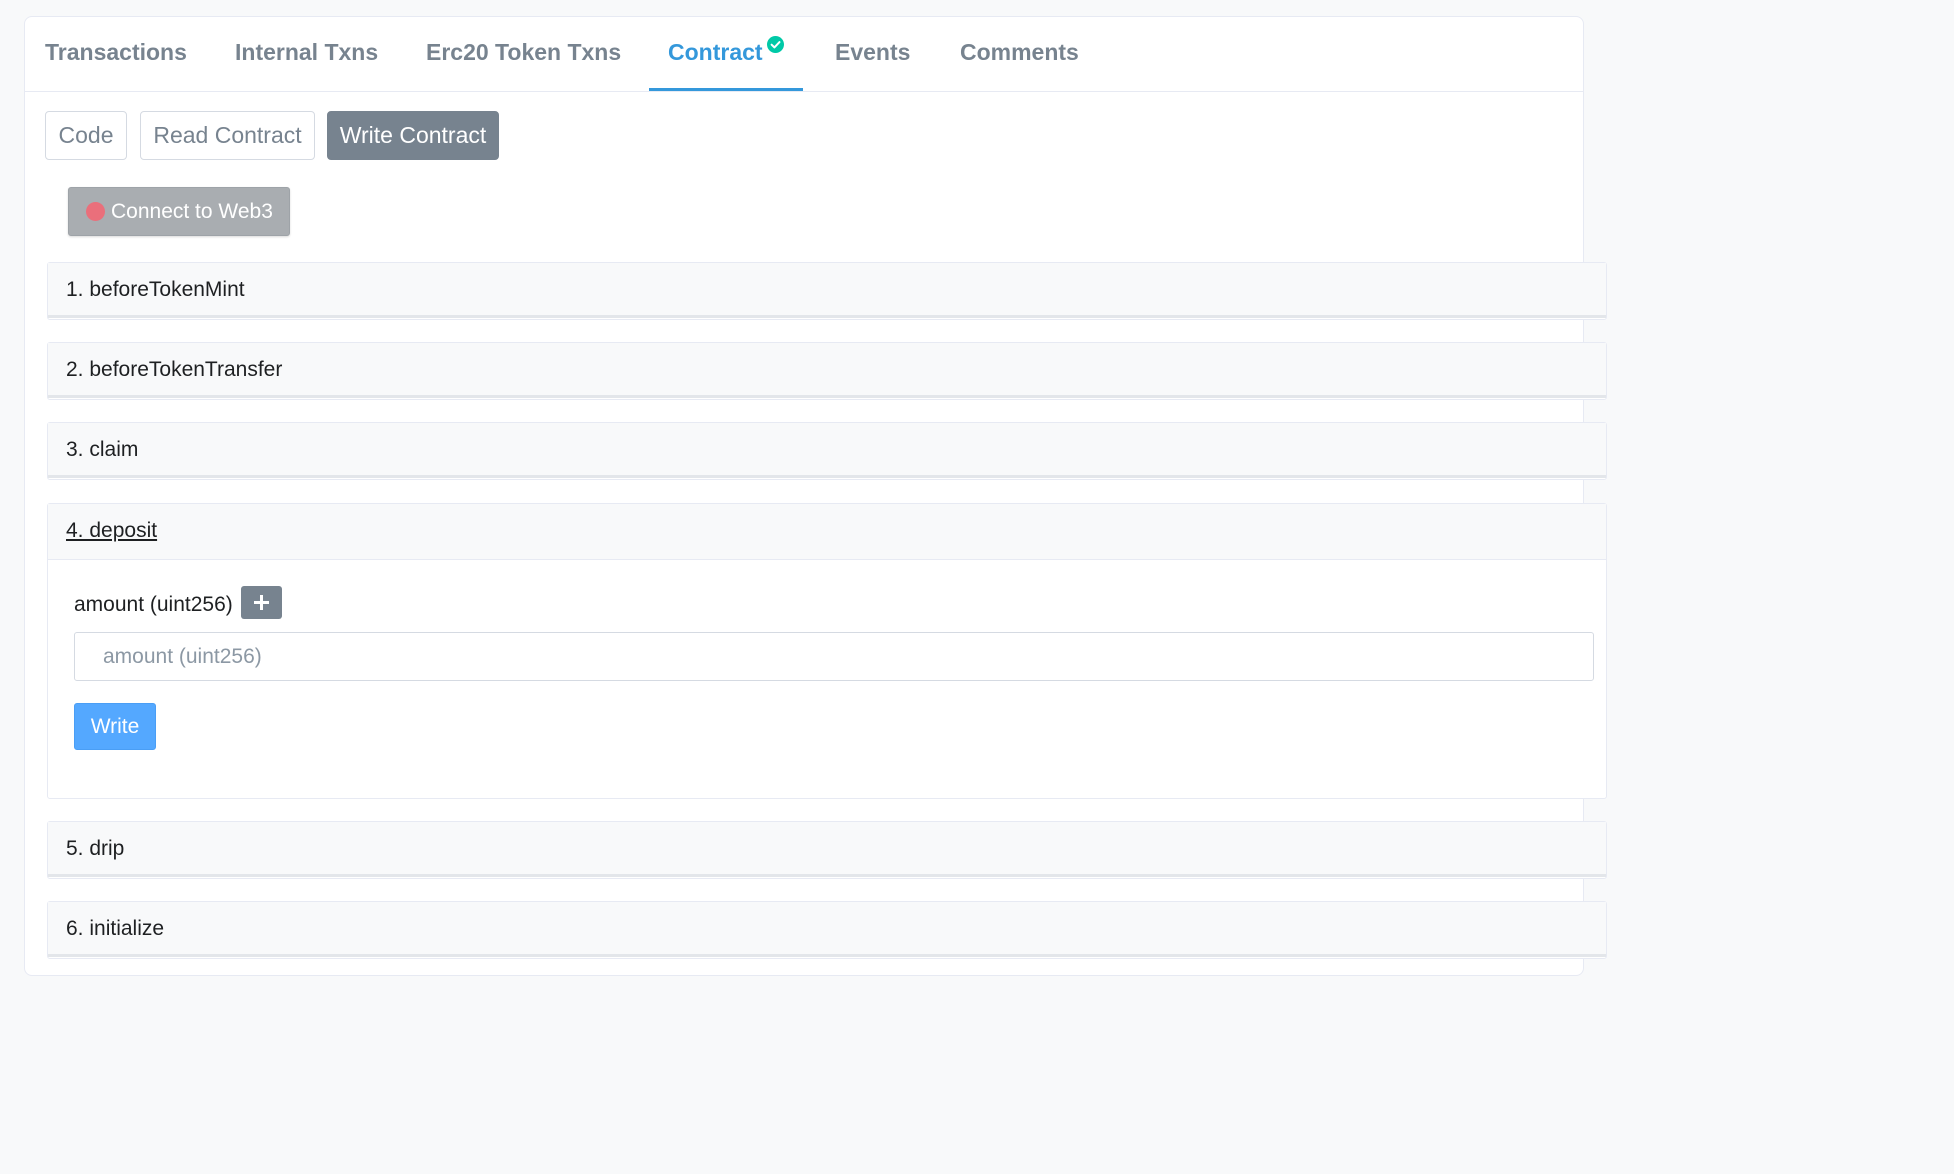  What do you see at coordinates (227, 135) in the screenshot?
I see `read-contract-button: Read Contract` at bounding box center [227, 135].